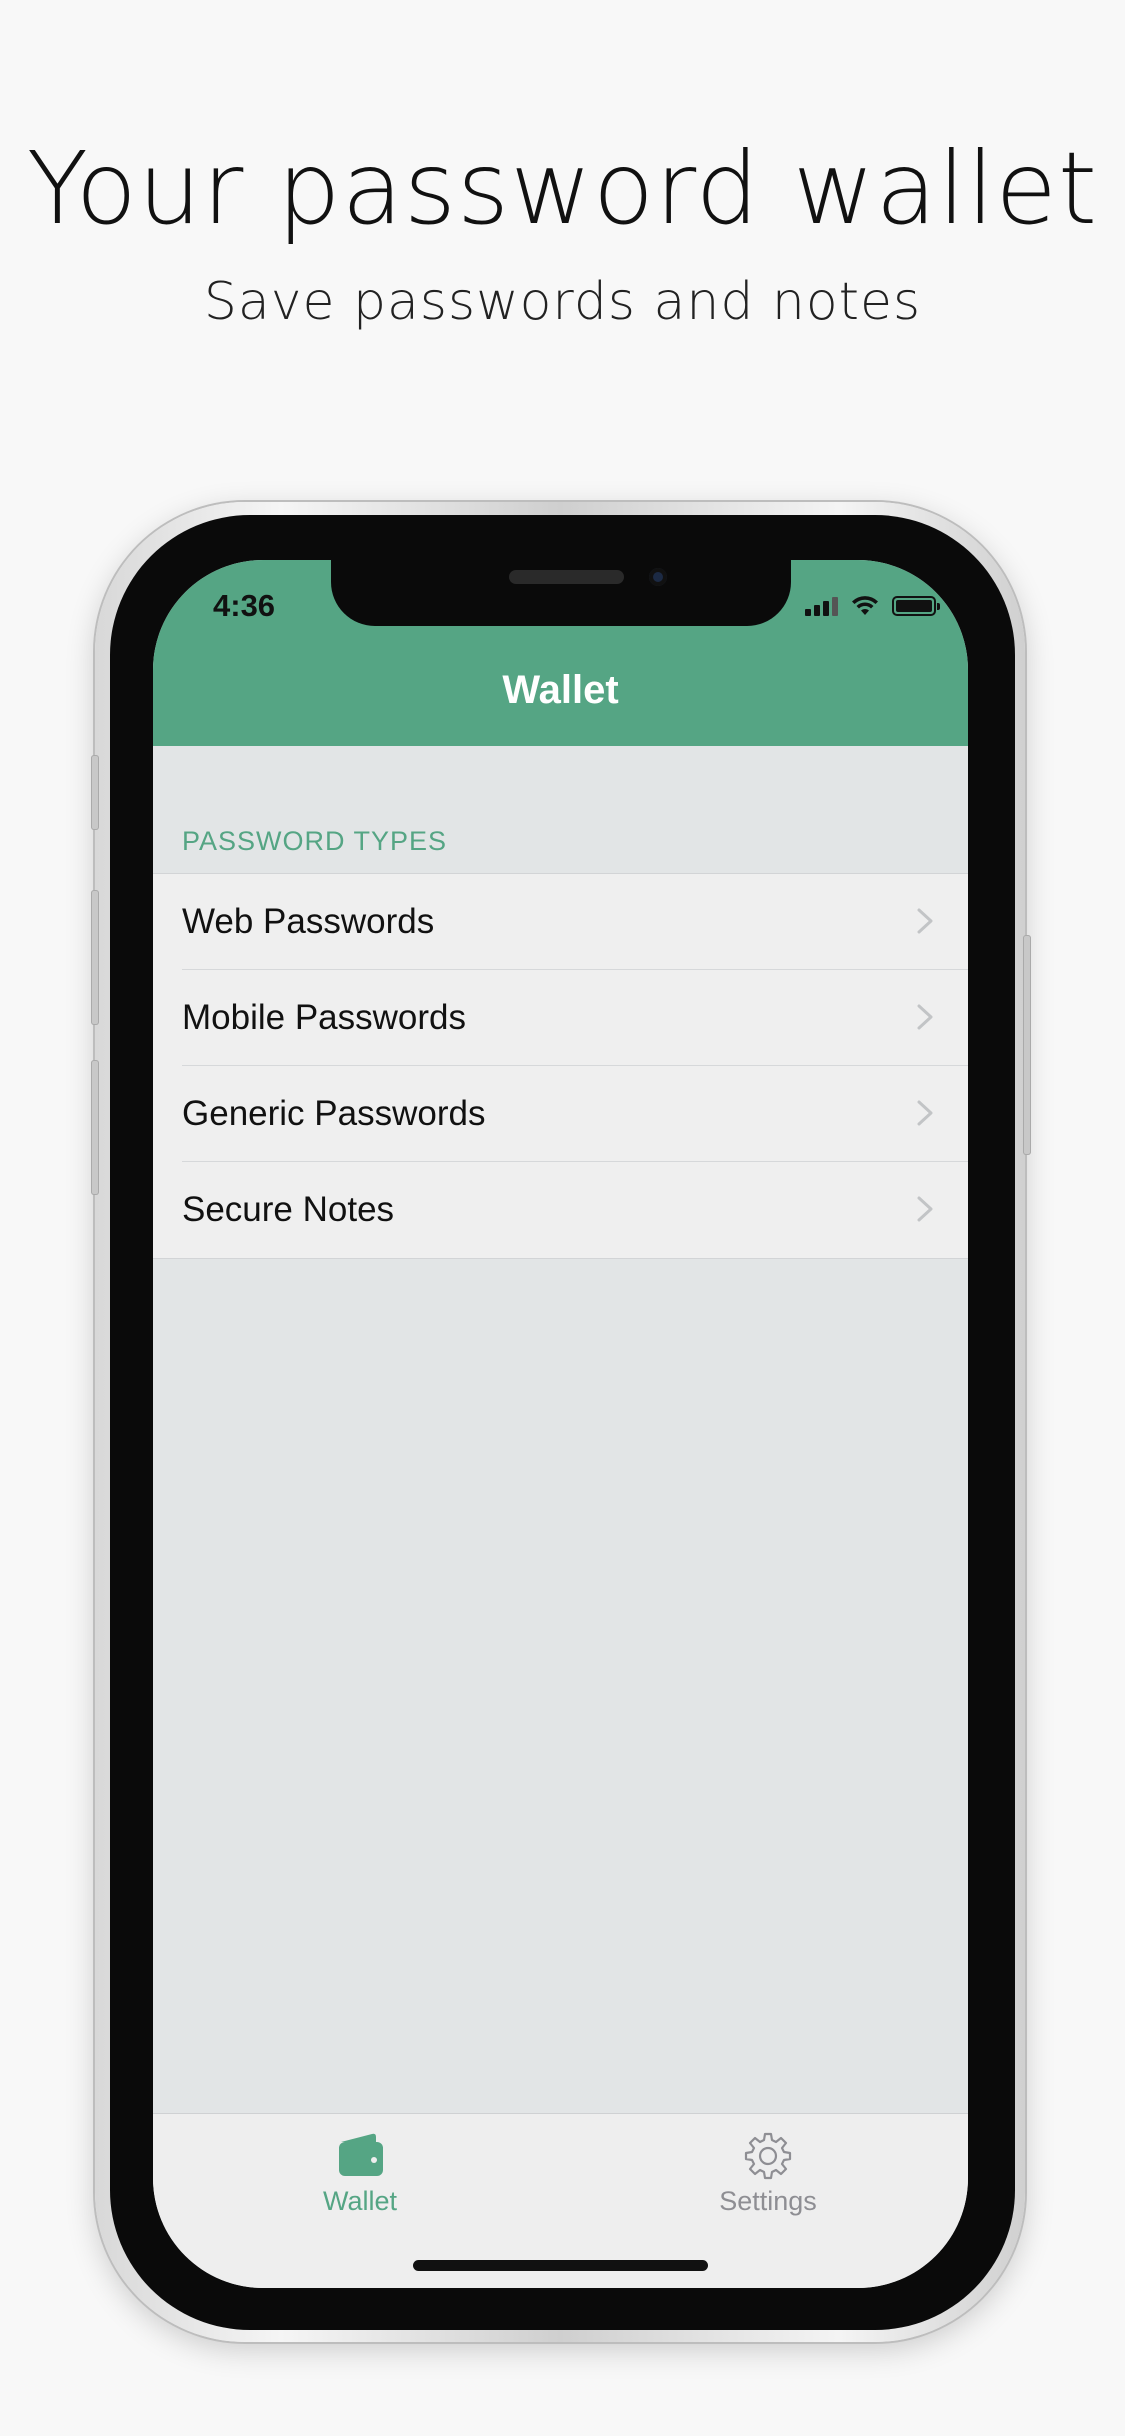  What do you see at coordinates (361, 2154) in the screenshot?
I see `wallet-icon` at bounding box center [361, 2154].